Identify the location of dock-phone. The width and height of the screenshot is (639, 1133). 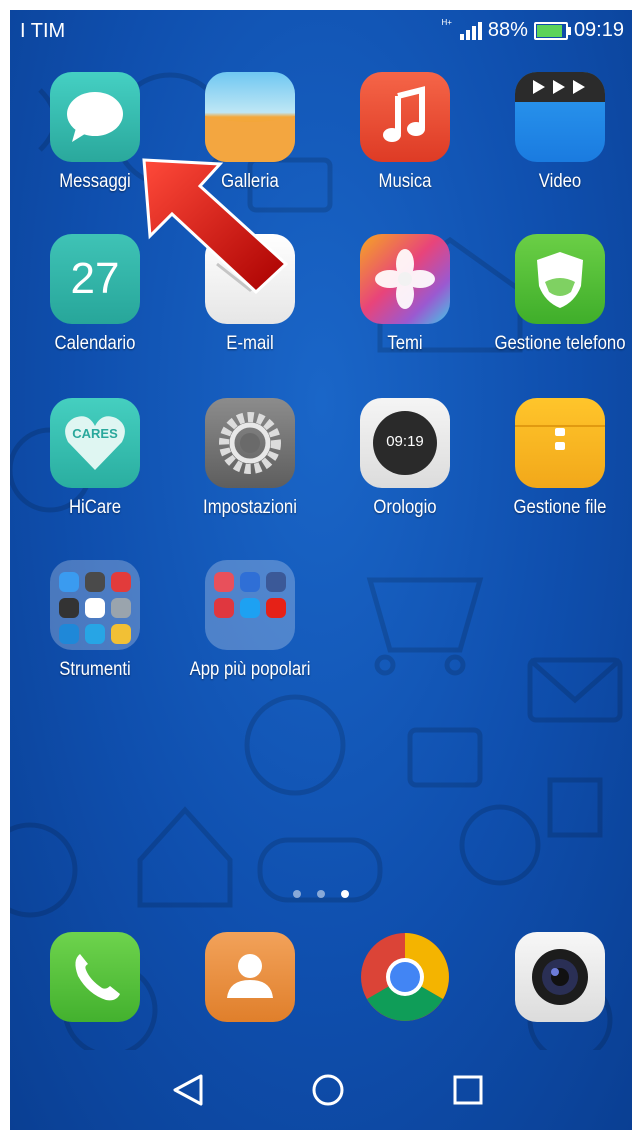
(95, 977).